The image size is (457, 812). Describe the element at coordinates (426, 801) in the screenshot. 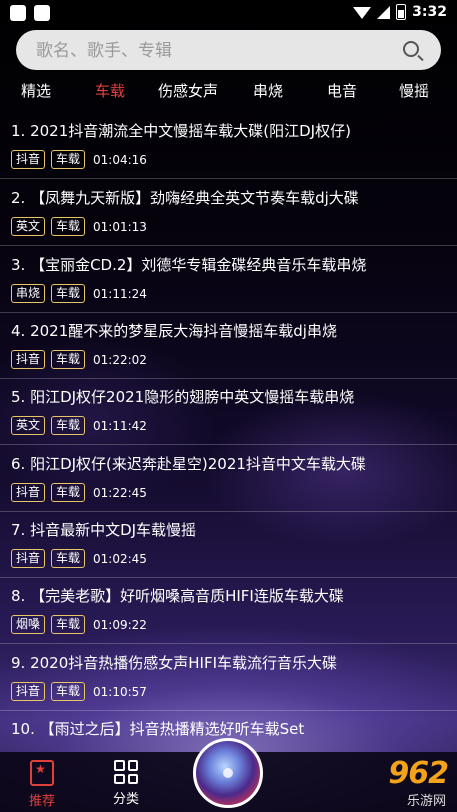

I see `watermark-site: 乐游网` at that location.